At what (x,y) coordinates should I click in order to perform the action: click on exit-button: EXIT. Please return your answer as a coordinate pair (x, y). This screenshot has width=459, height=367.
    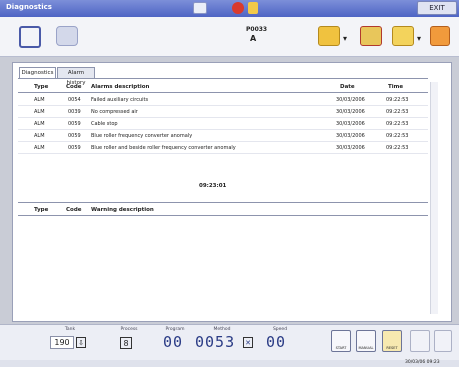
    Looking at the image, I should click on (437, 8).